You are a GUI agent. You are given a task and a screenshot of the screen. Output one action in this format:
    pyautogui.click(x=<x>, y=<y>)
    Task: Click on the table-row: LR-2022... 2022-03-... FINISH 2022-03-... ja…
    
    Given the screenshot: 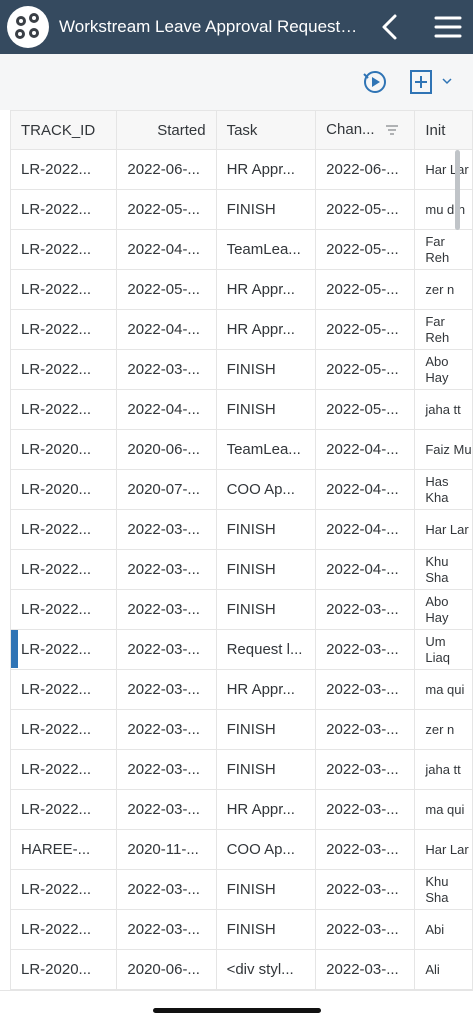 What is the action you would take?
    pyautogui.click(x=241, y=769)
    